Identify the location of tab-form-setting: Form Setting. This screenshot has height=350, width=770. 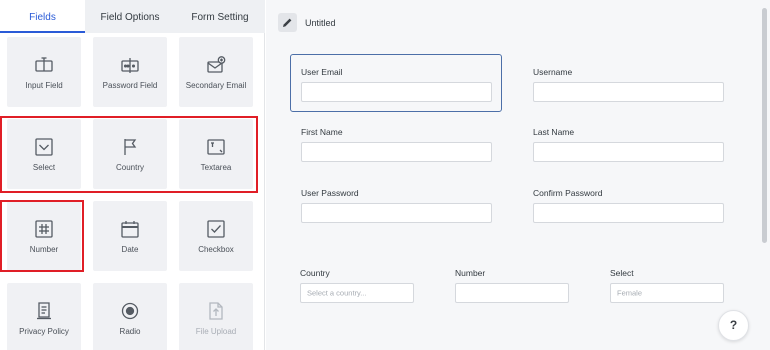
(220, 16).